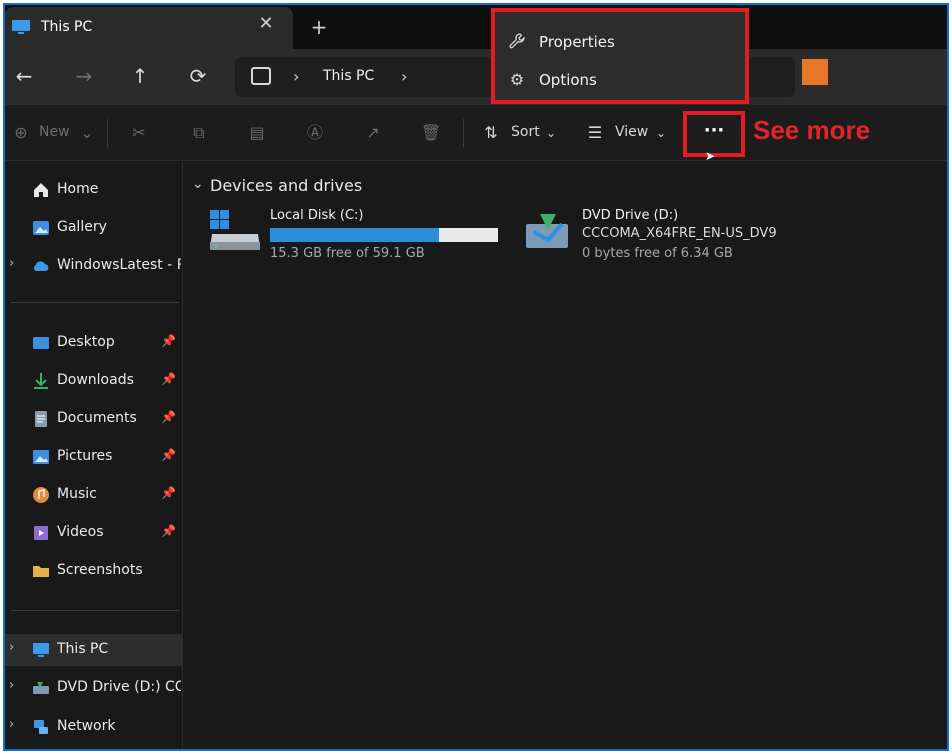 The width and height of the screenshot is (952, 754). Describe the element at coordinates (41, 727) in the screenshot. I see `network-icon` at that location.